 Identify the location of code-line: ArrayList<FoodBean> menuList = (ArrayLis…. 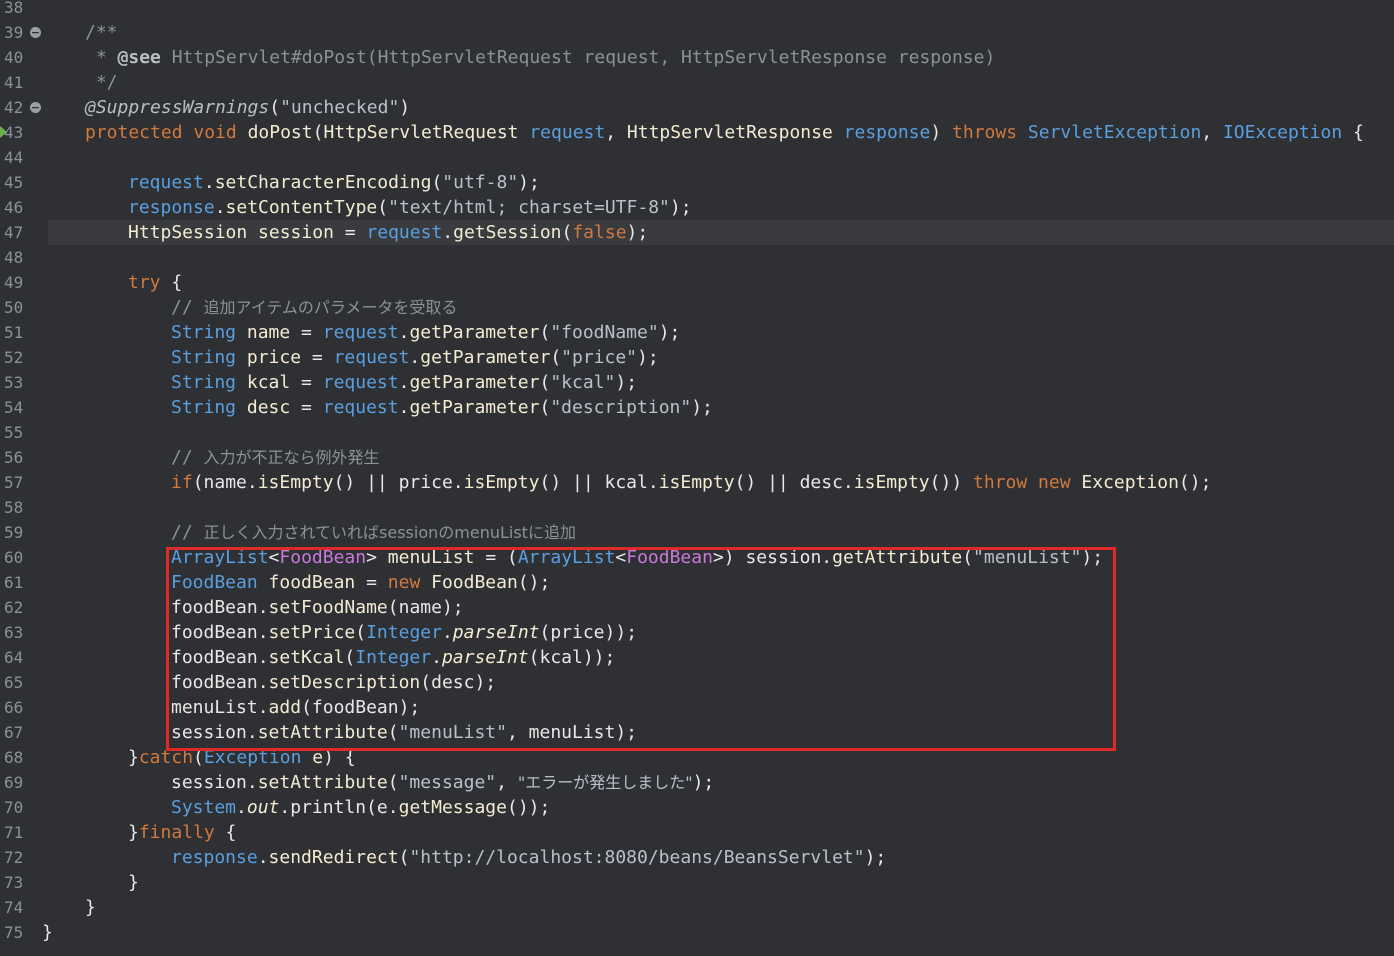
(721, 557).